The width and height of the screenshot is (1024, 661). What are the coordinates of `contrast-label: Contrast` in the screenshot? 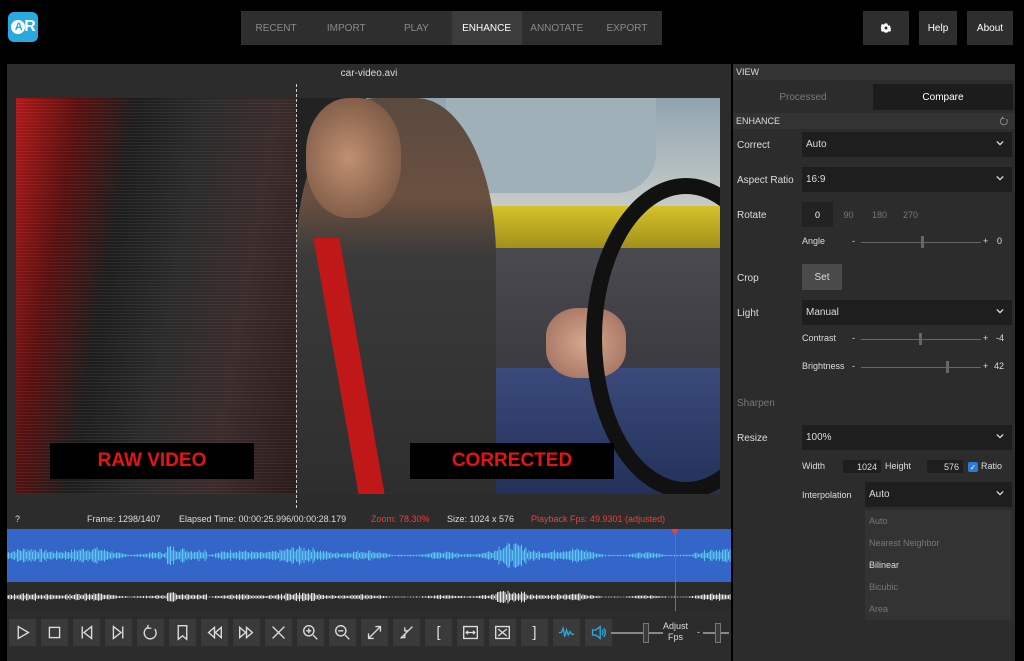 It's located at (819, 338).